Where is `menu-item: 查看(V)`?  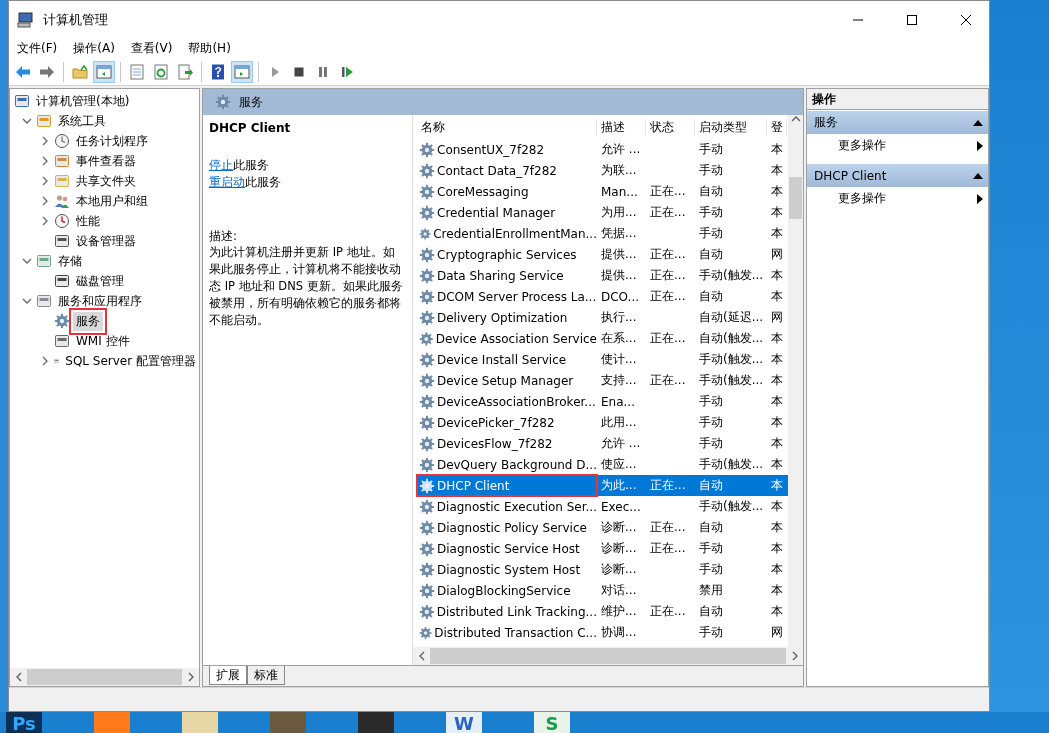 menu-item: 查看(V) is located at coordinates (151, 48).